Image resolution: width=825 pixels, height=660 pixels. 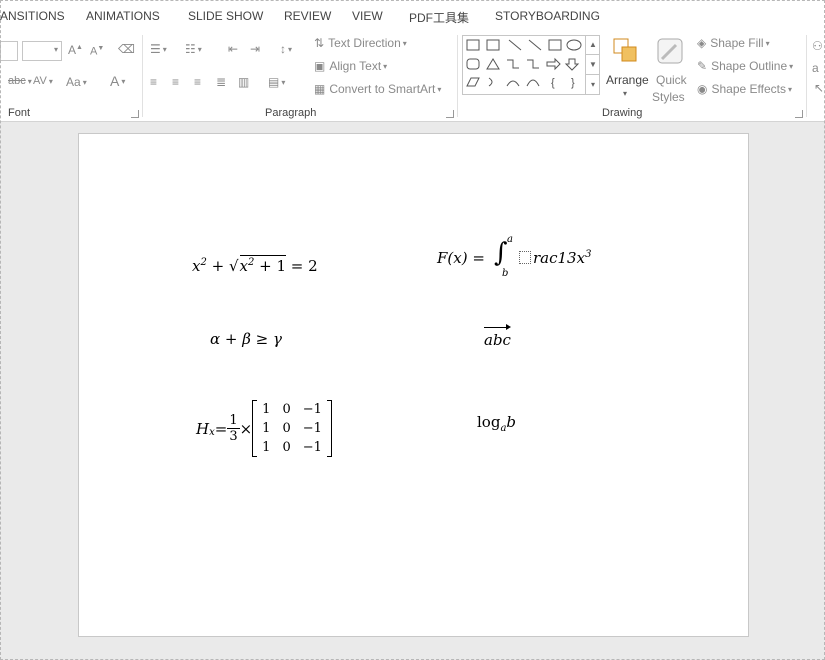 I want to click on increase-font-button: A▲, so click(x=75, y=50).